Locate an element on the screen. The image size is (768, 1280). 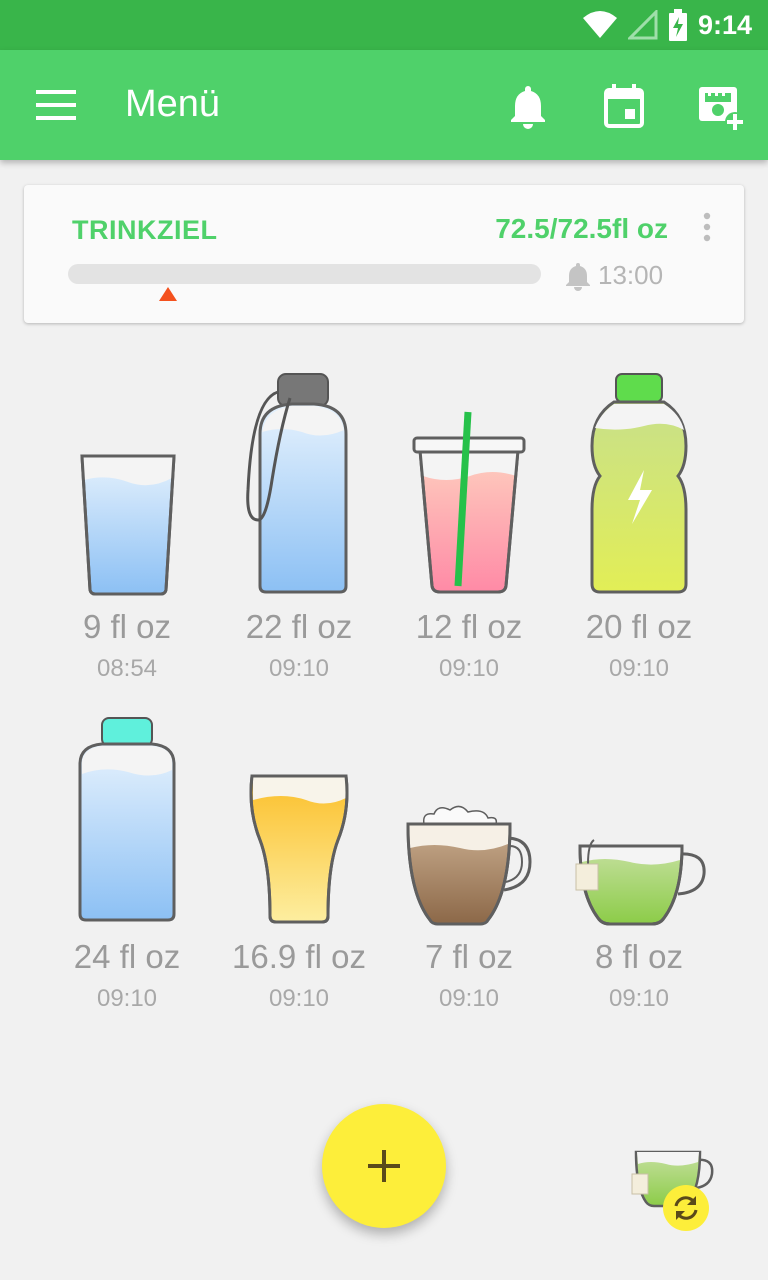
drink-amount: 8 fl oz is located at coordinates (639, 956).